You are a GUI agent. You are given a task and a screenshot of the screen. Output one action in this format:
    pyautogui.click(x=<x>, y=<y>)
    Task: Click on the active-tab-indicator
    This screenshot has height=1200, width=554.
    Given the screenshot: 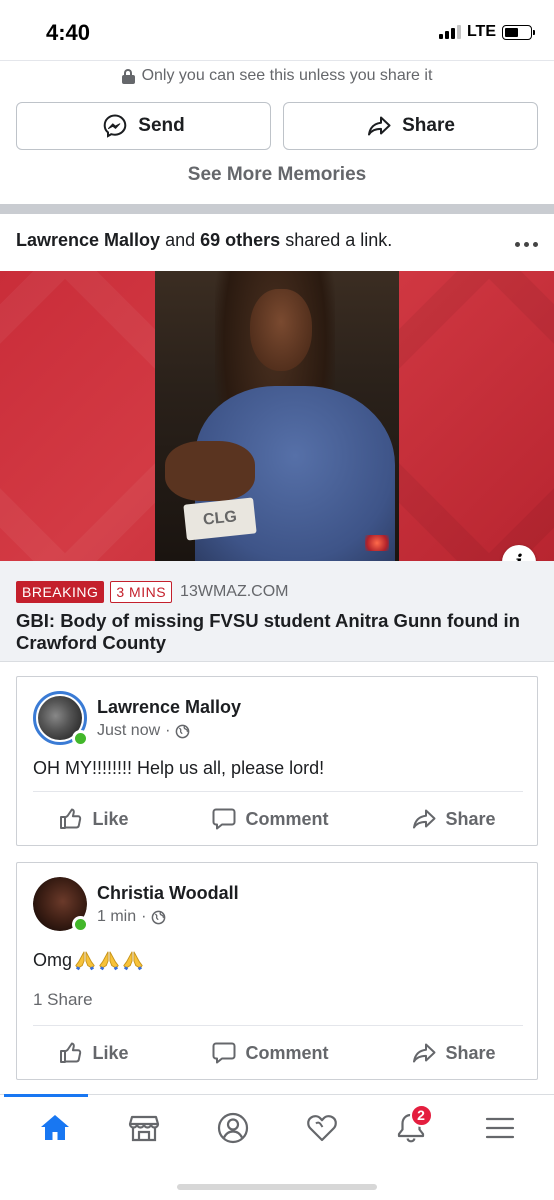 What is the action you would take?
    pyautogui.click(x=46, y=1095)
    